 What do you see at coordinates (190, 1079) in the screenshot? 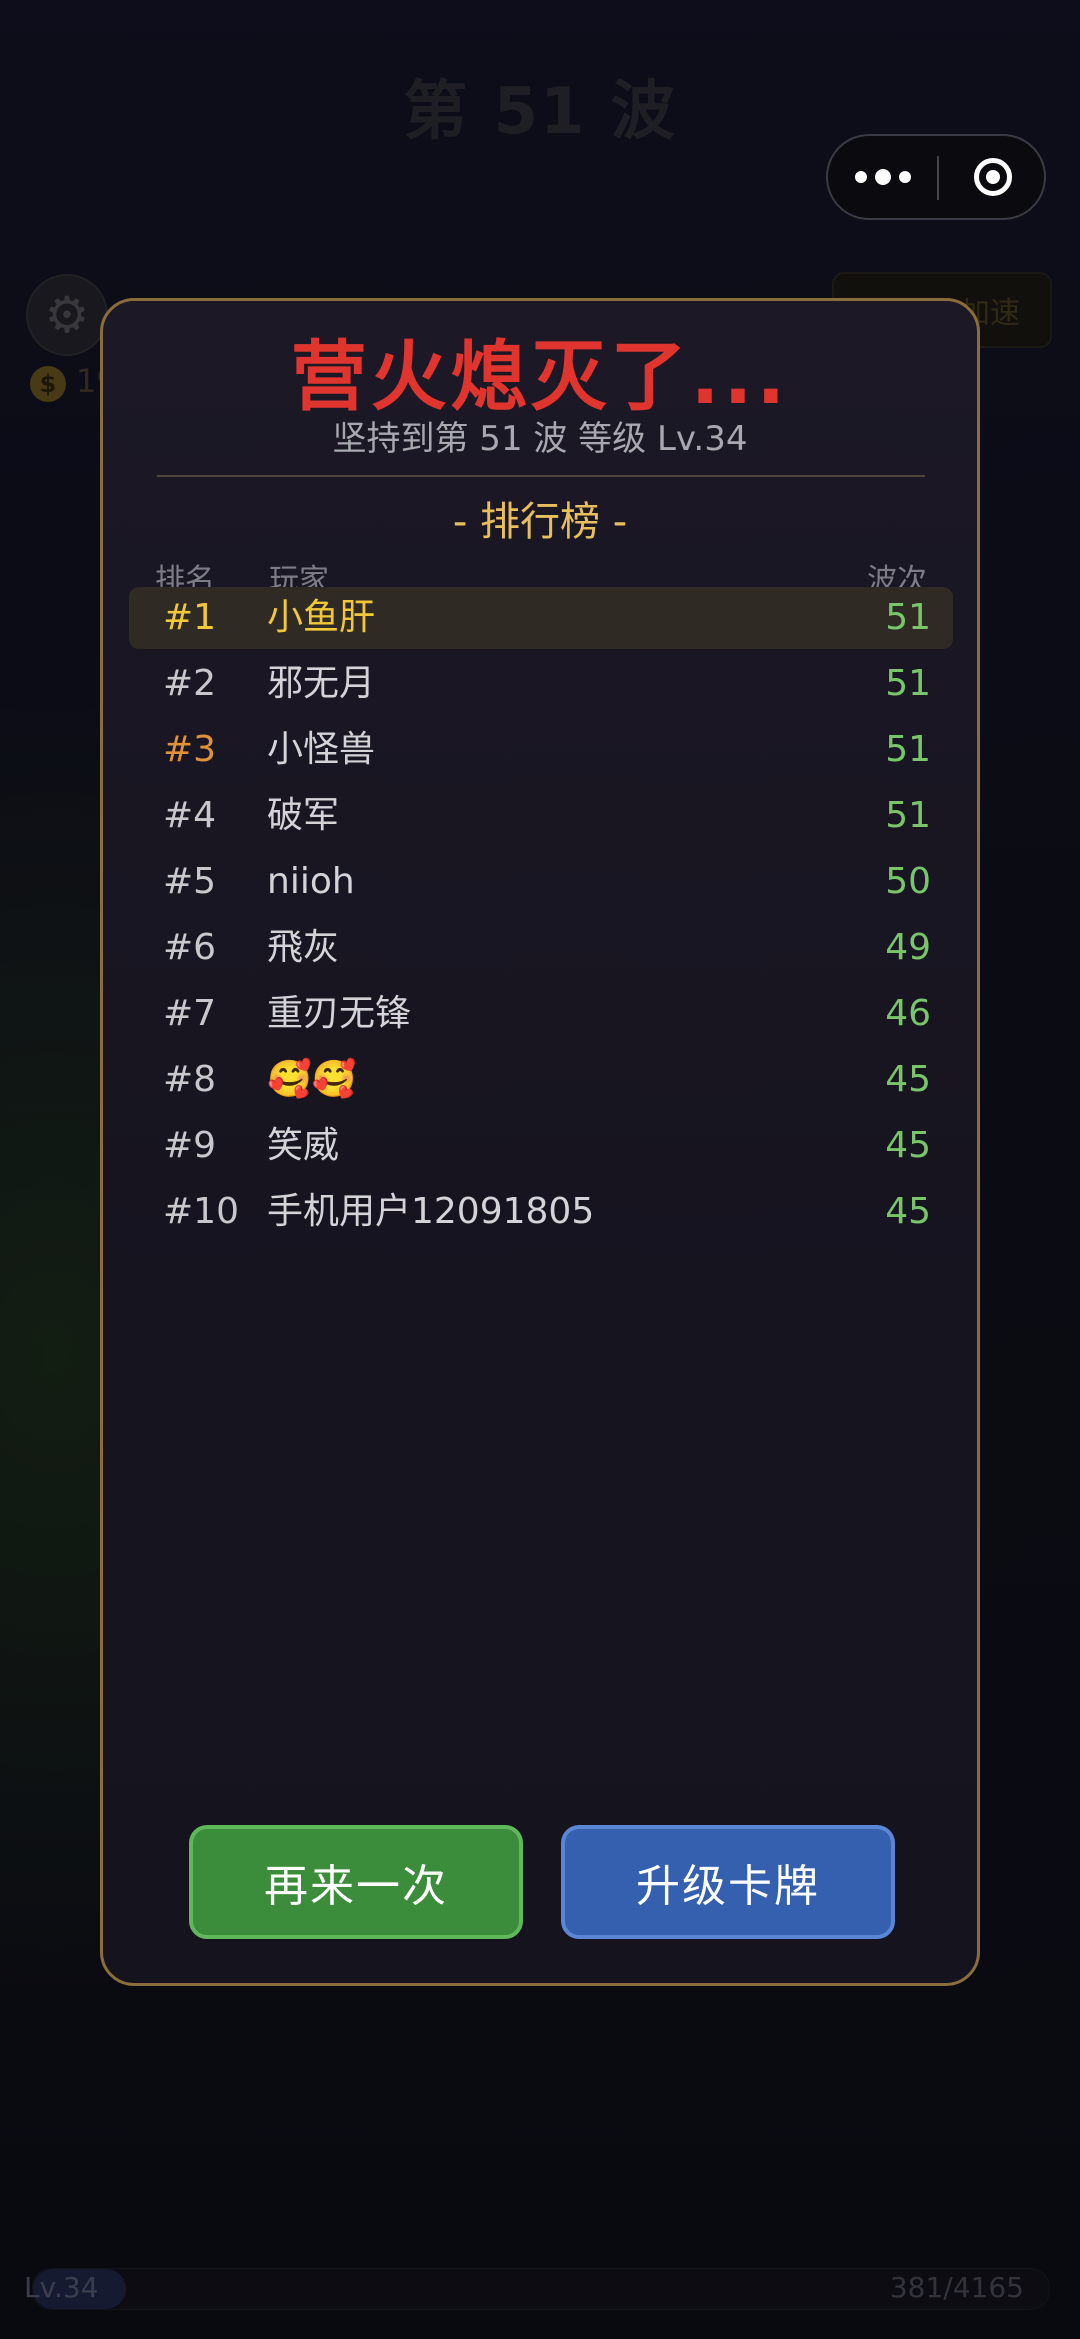
I see `rank: #8` at bounding box center [190, 1079].